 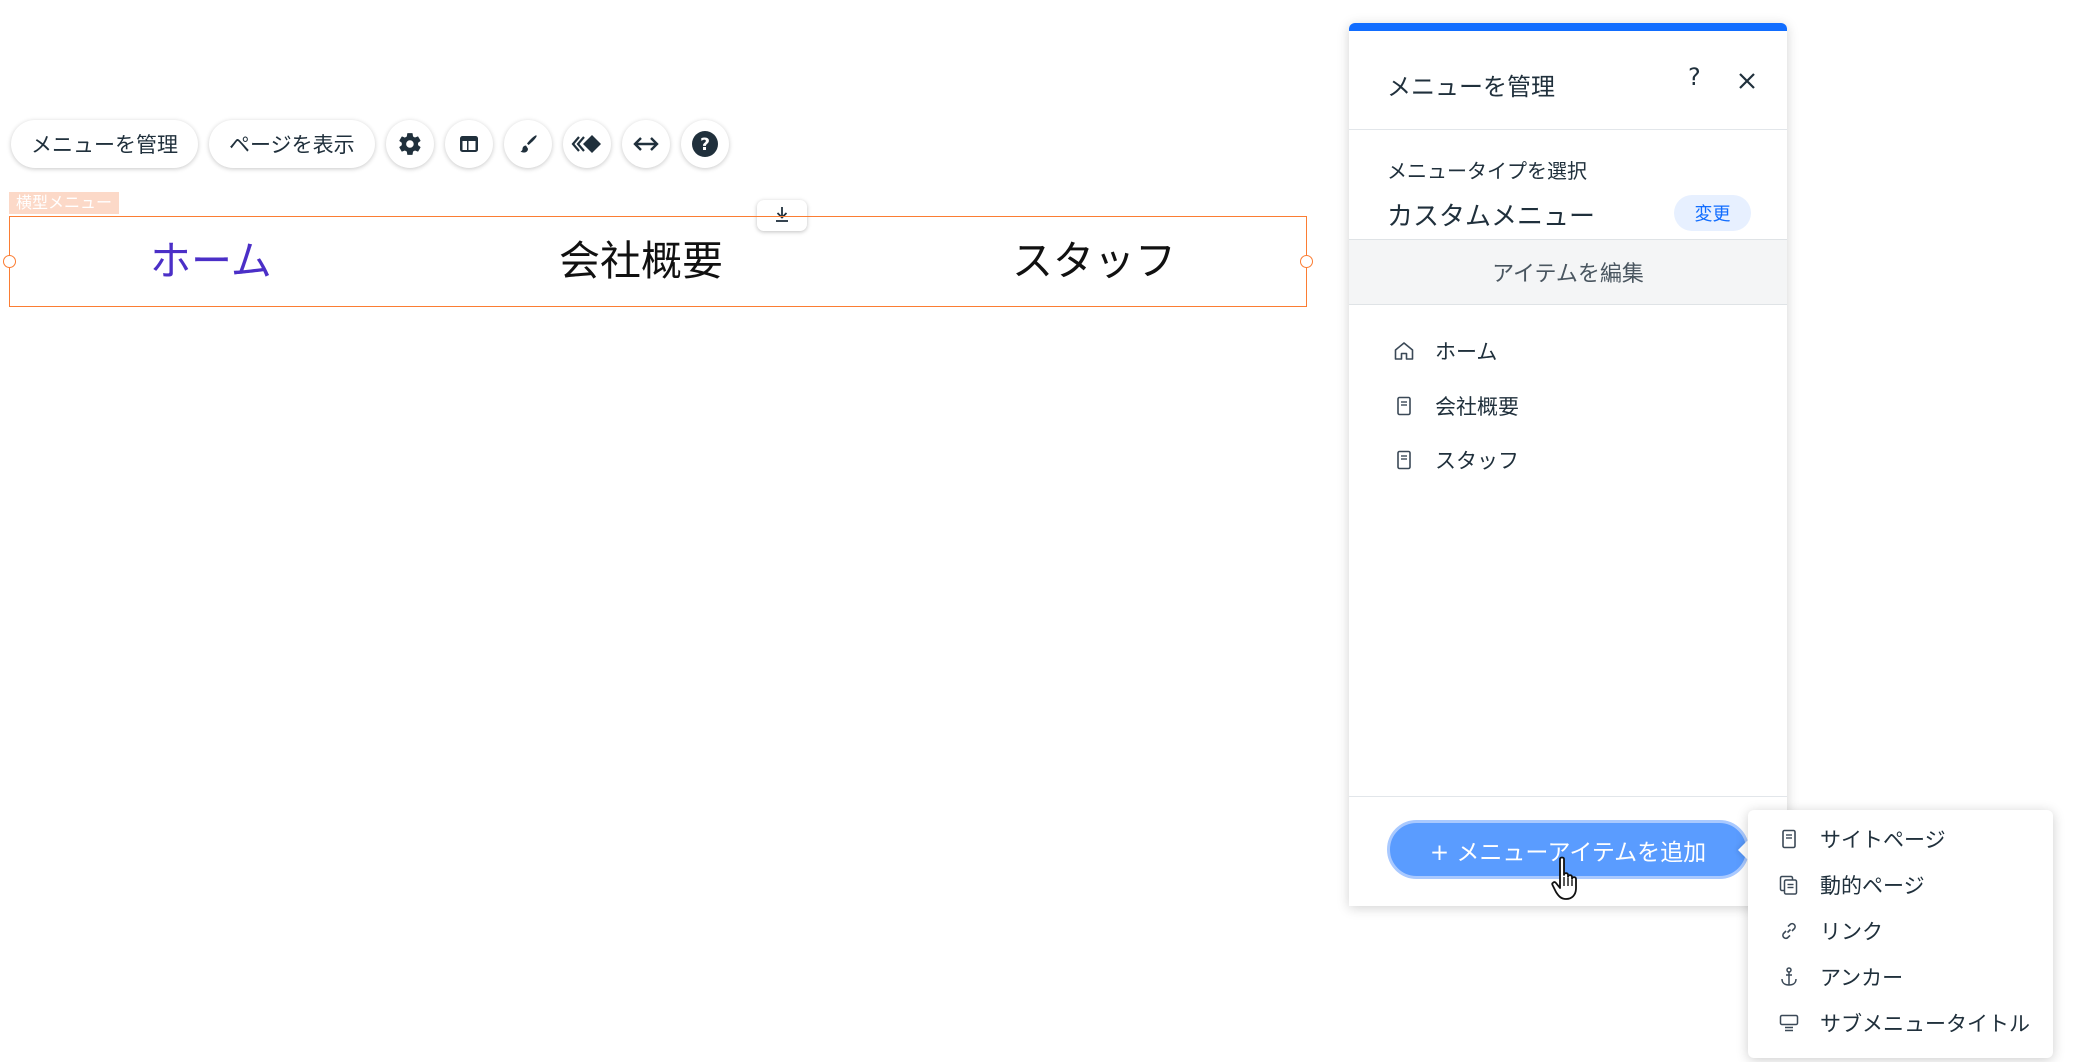 I want to click on stretch-icon, so click(x=646, y=144).